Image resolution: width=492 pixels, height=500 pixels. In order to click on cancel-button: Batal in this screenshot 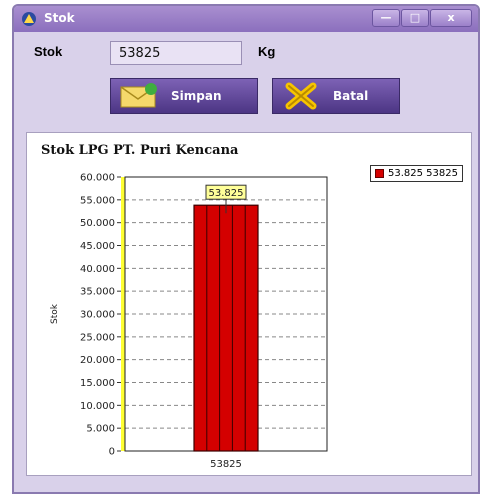, I will do `click(336, 96)`.